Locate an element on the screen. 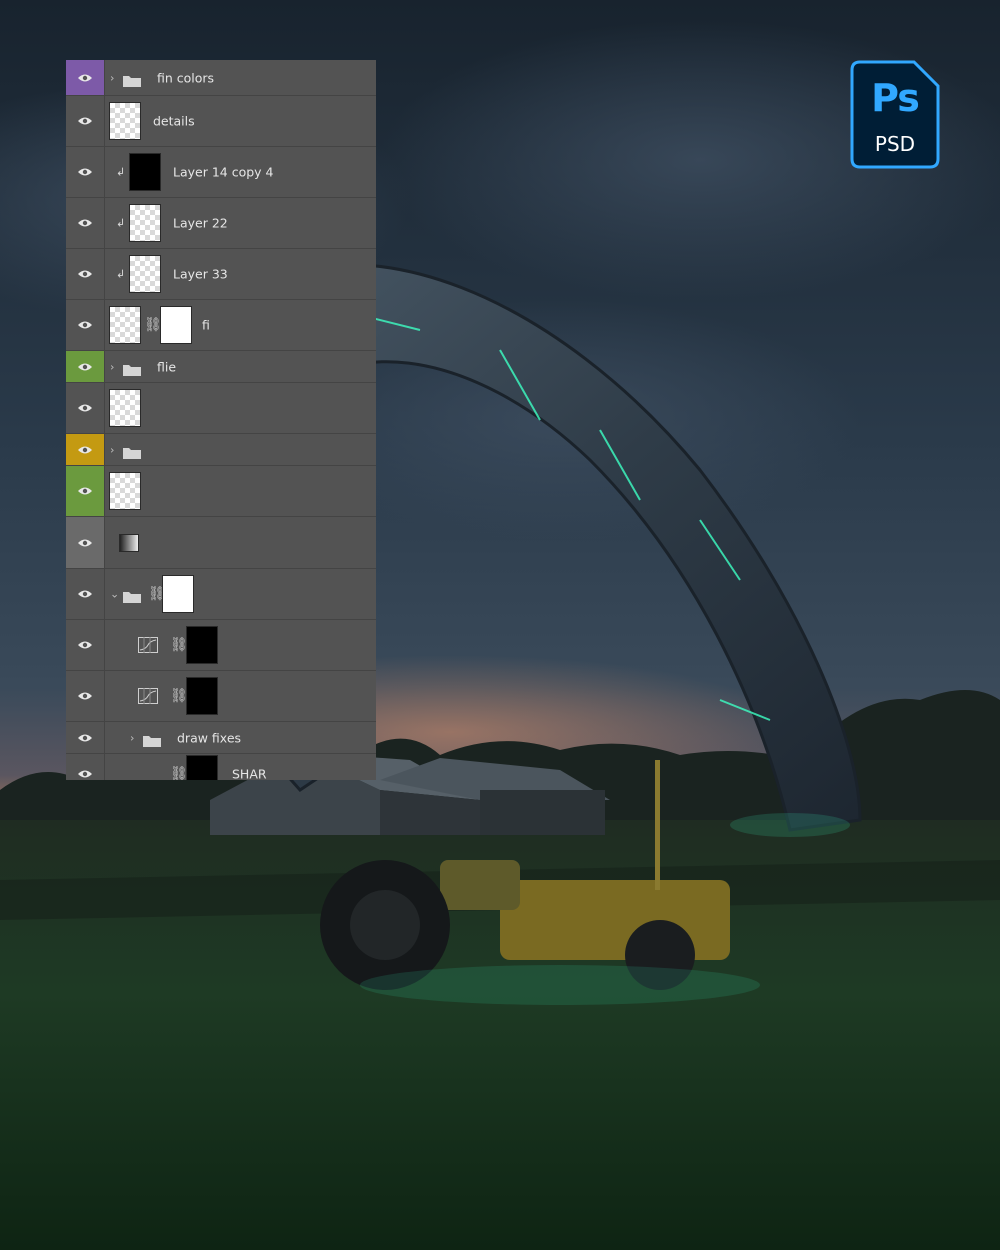 The width and height of the screenshot is (1000, 1250). layer-name: fi is located at coordinates (206, 325).